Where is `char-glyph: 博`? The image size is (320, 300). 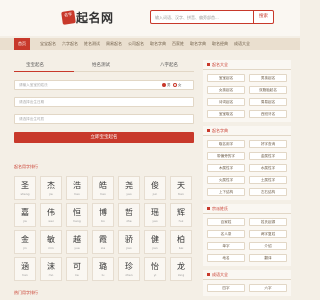
char-glyph: 博 is located at coordinates (103, 212).